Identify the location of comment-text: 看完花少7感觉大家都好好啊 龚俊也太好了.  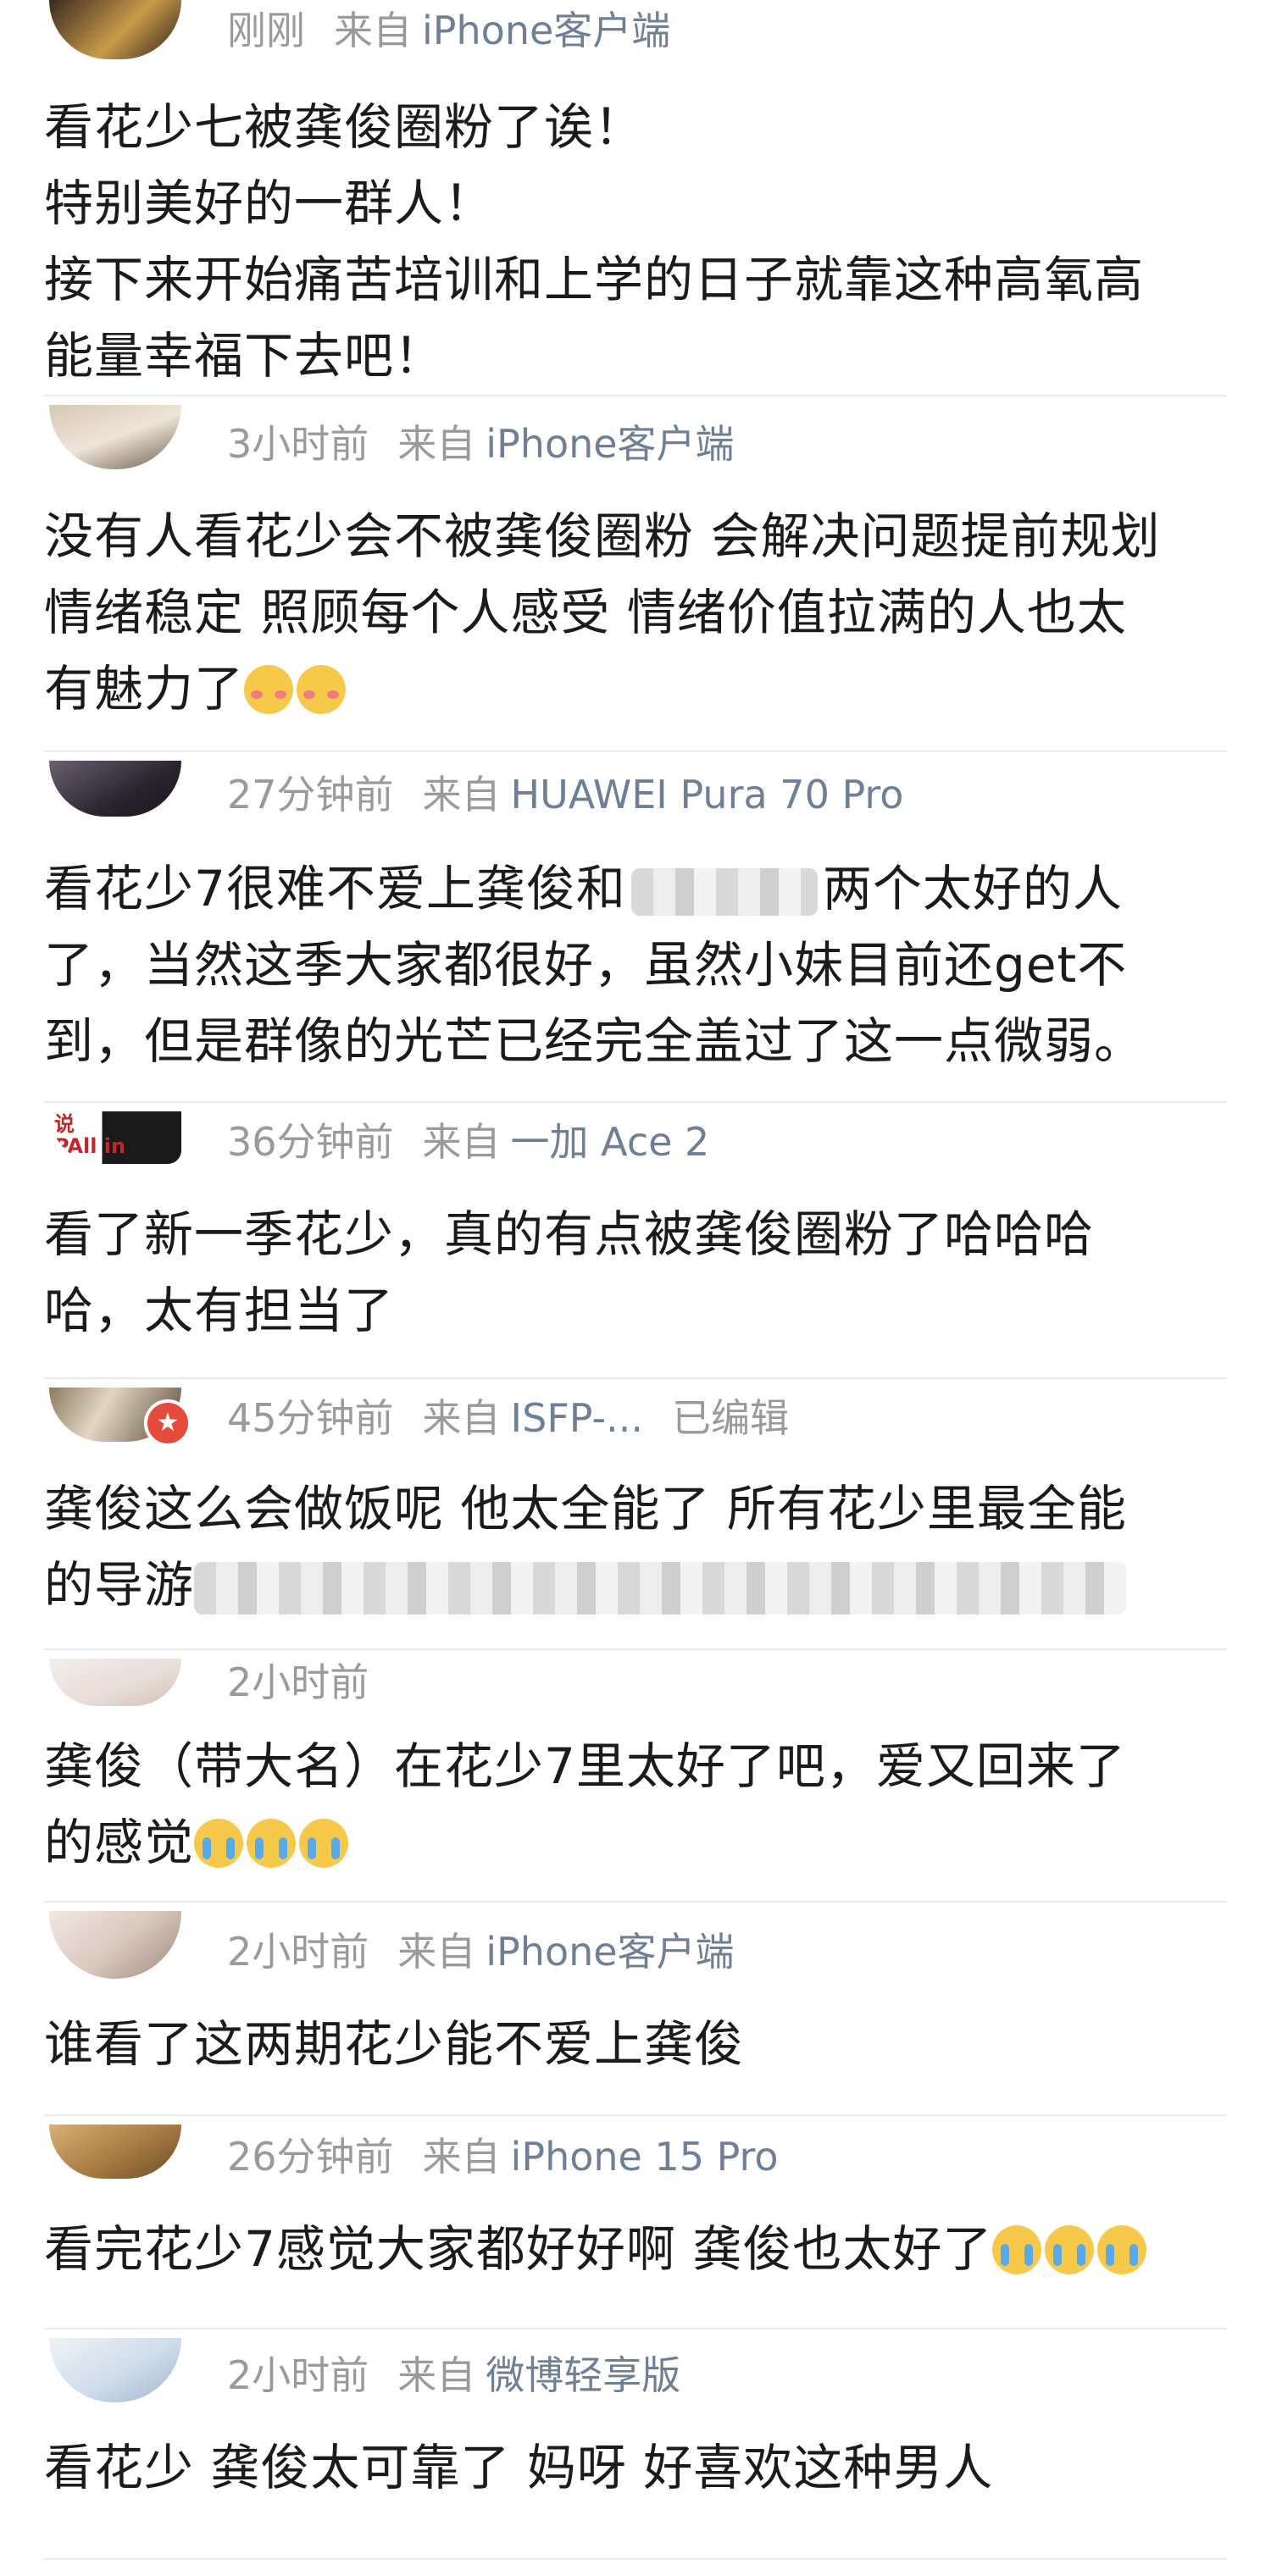
(637, 2249).